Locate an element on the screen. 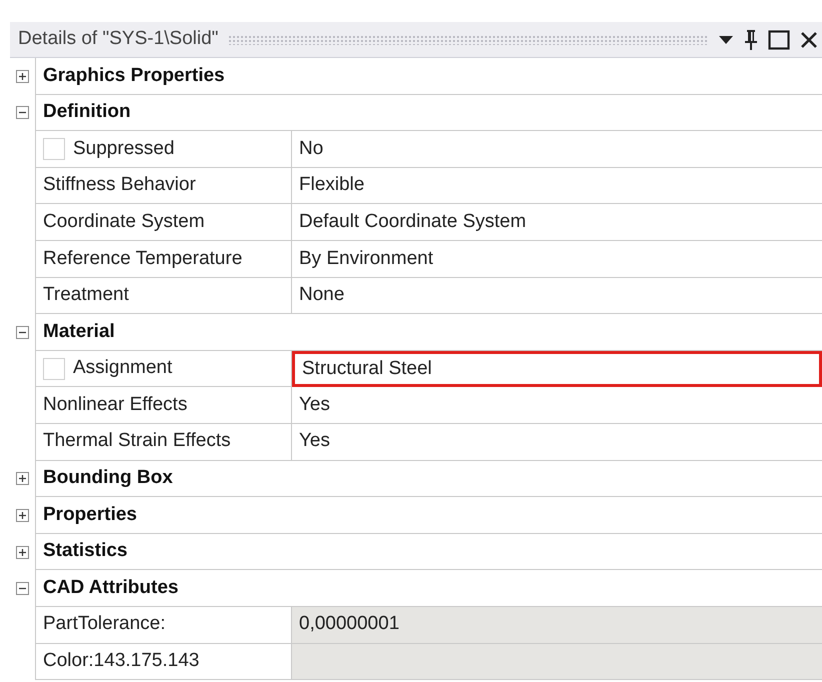  panel-title: Details of "SYS-1\Solid" is located at coordinates (118, 39).